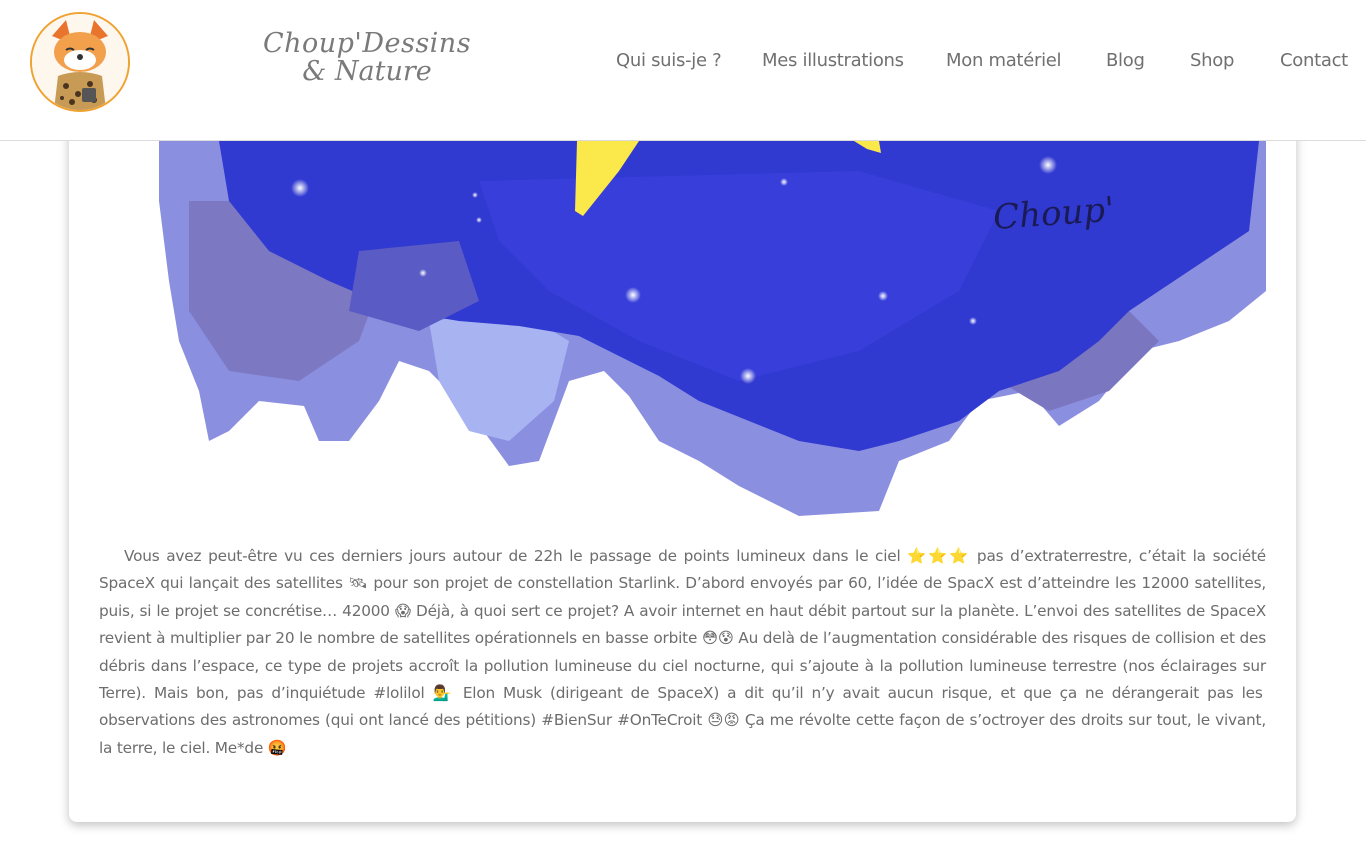  What do you see at coordinates (1314, 60) in the screenshot?
I see `nav-item-contact: Contact` at bounding box center [1314, 60].